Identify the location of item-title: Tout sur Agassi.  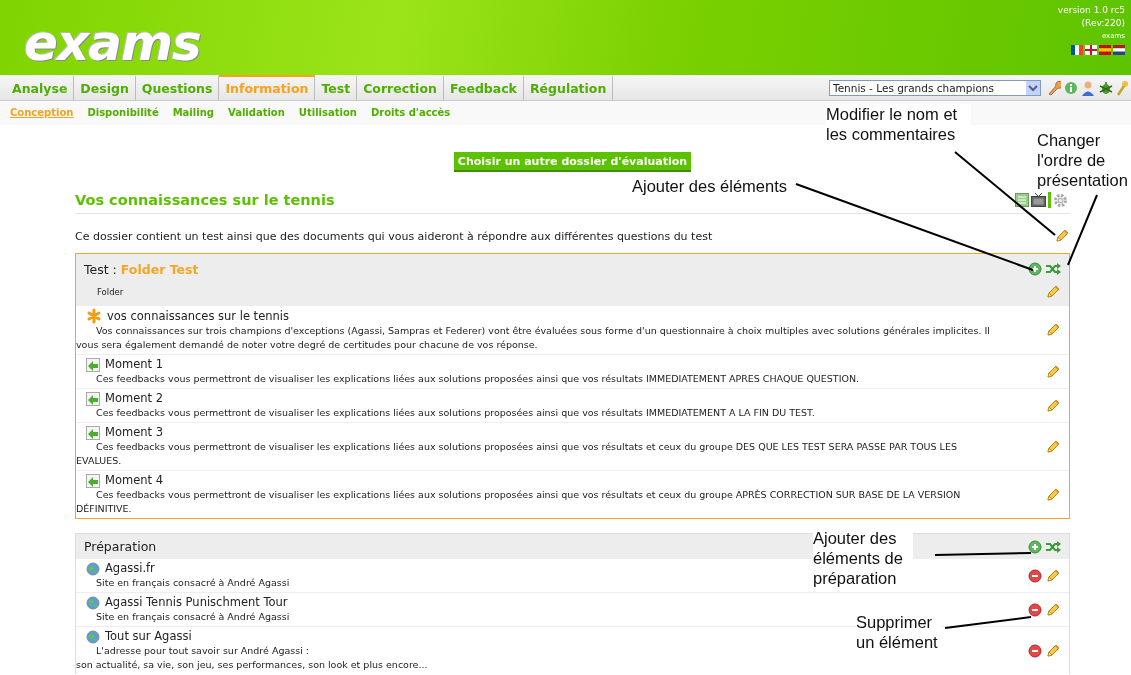
(148, 636).